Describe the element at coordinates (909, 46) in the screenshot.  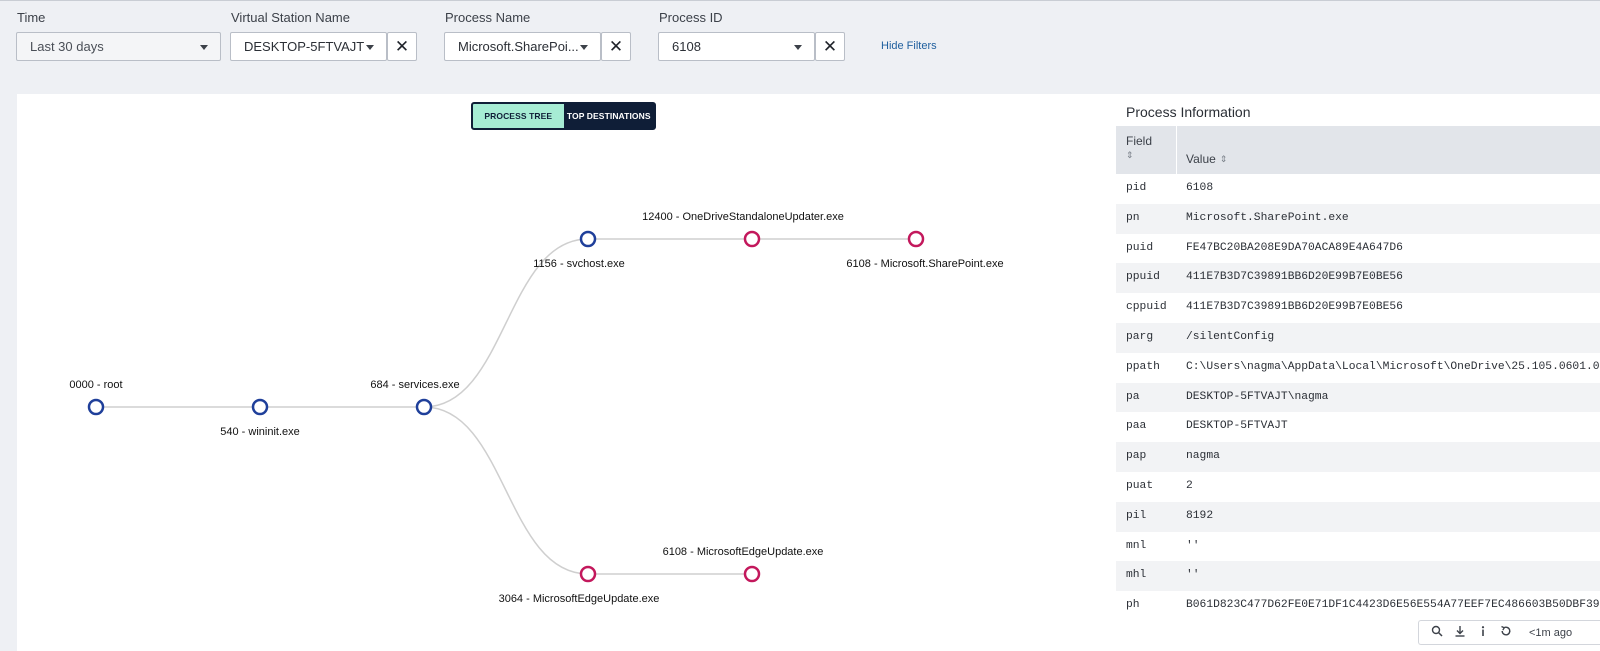
I see `hide-filters-link: Hide Filters` at that location.